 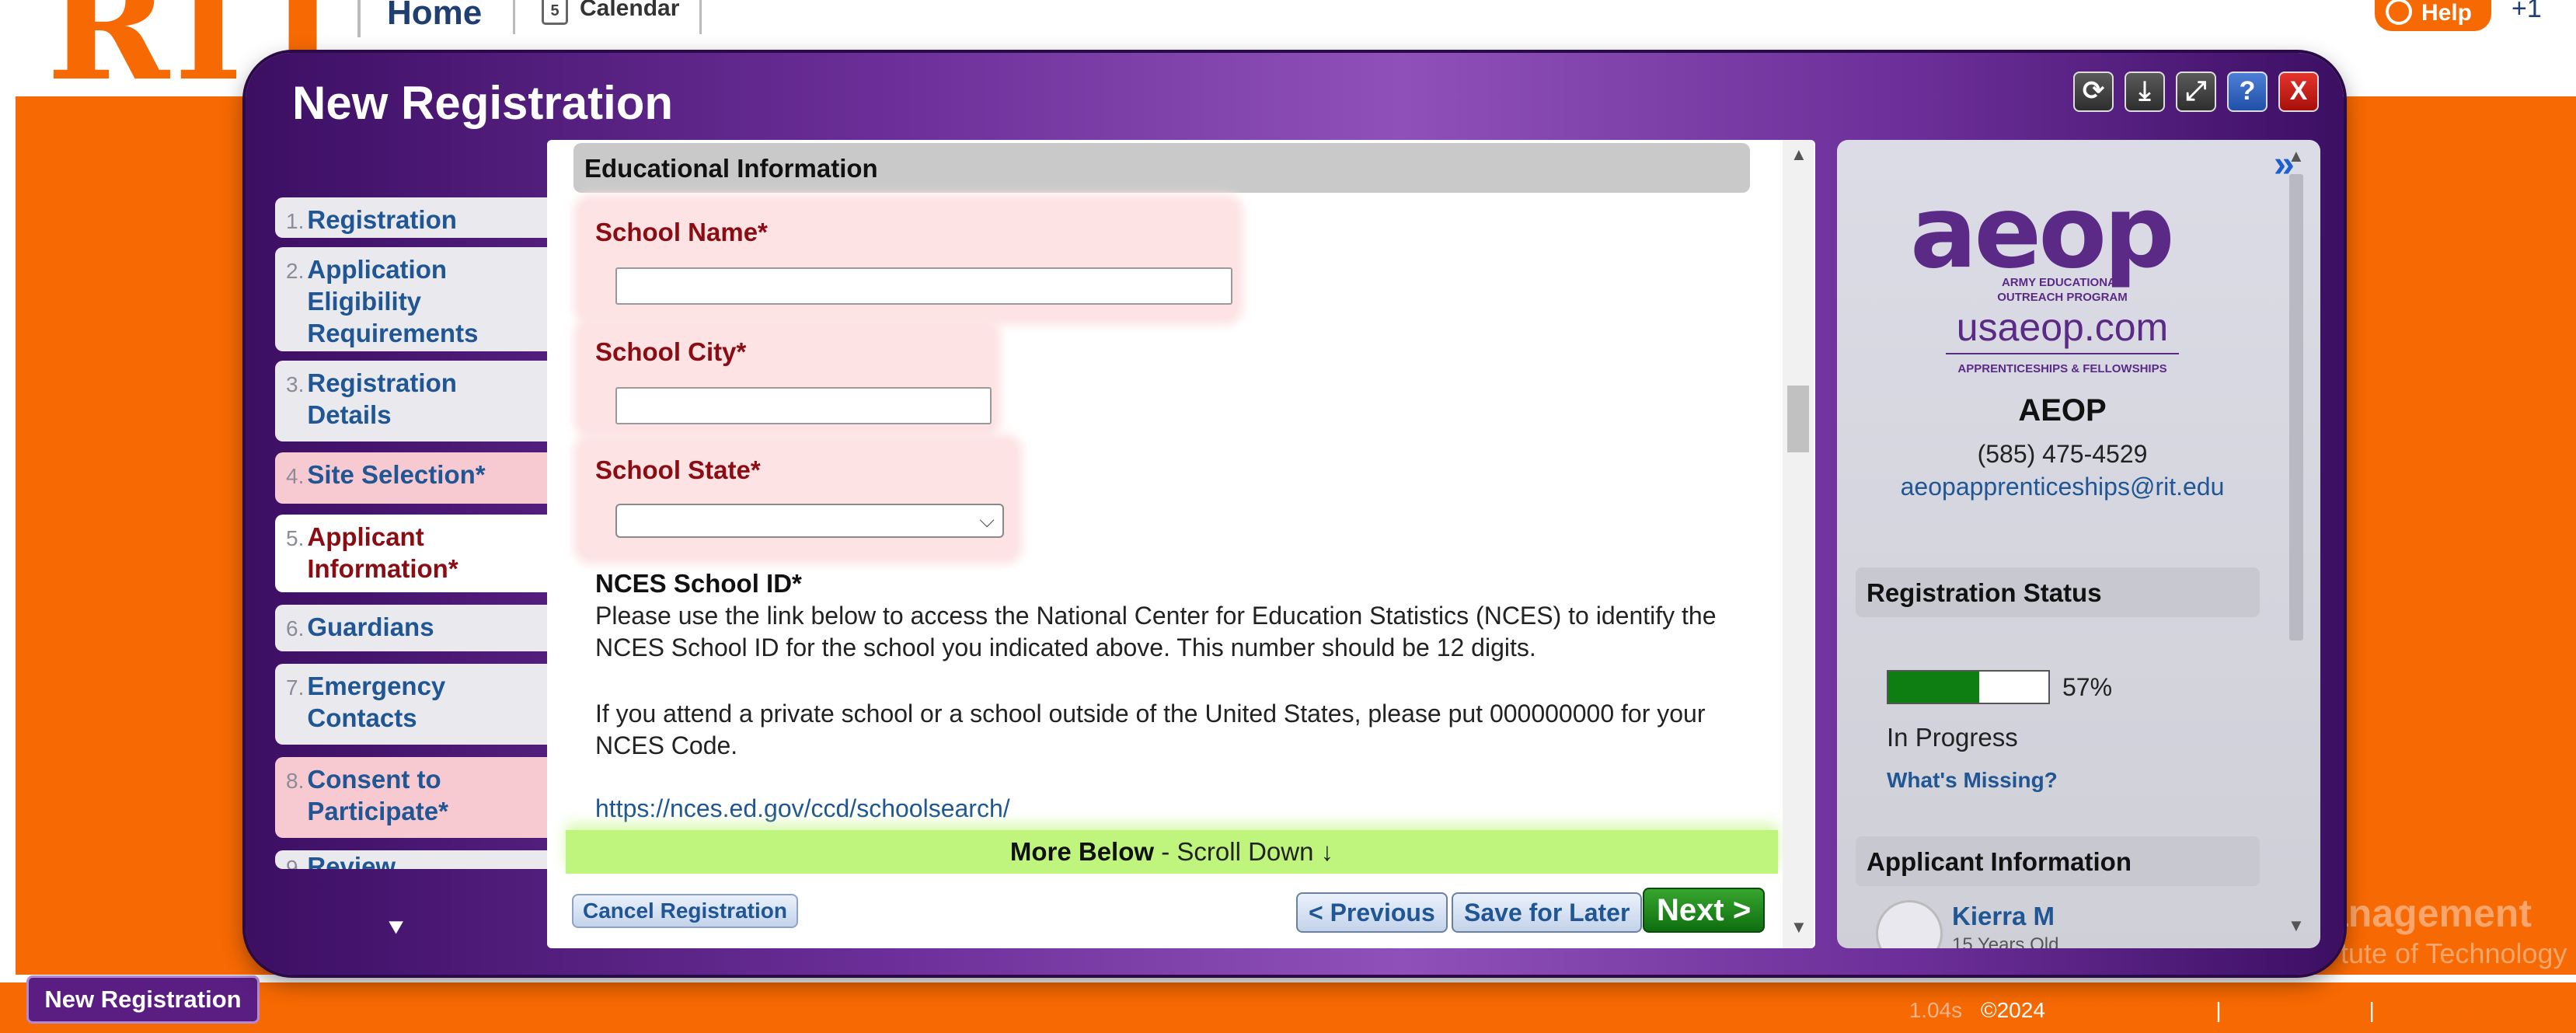 What do you see at coordinates (2062, 410) in the screenshot?
I see `org-name: AEOP` at bounding box center [2062, 410].